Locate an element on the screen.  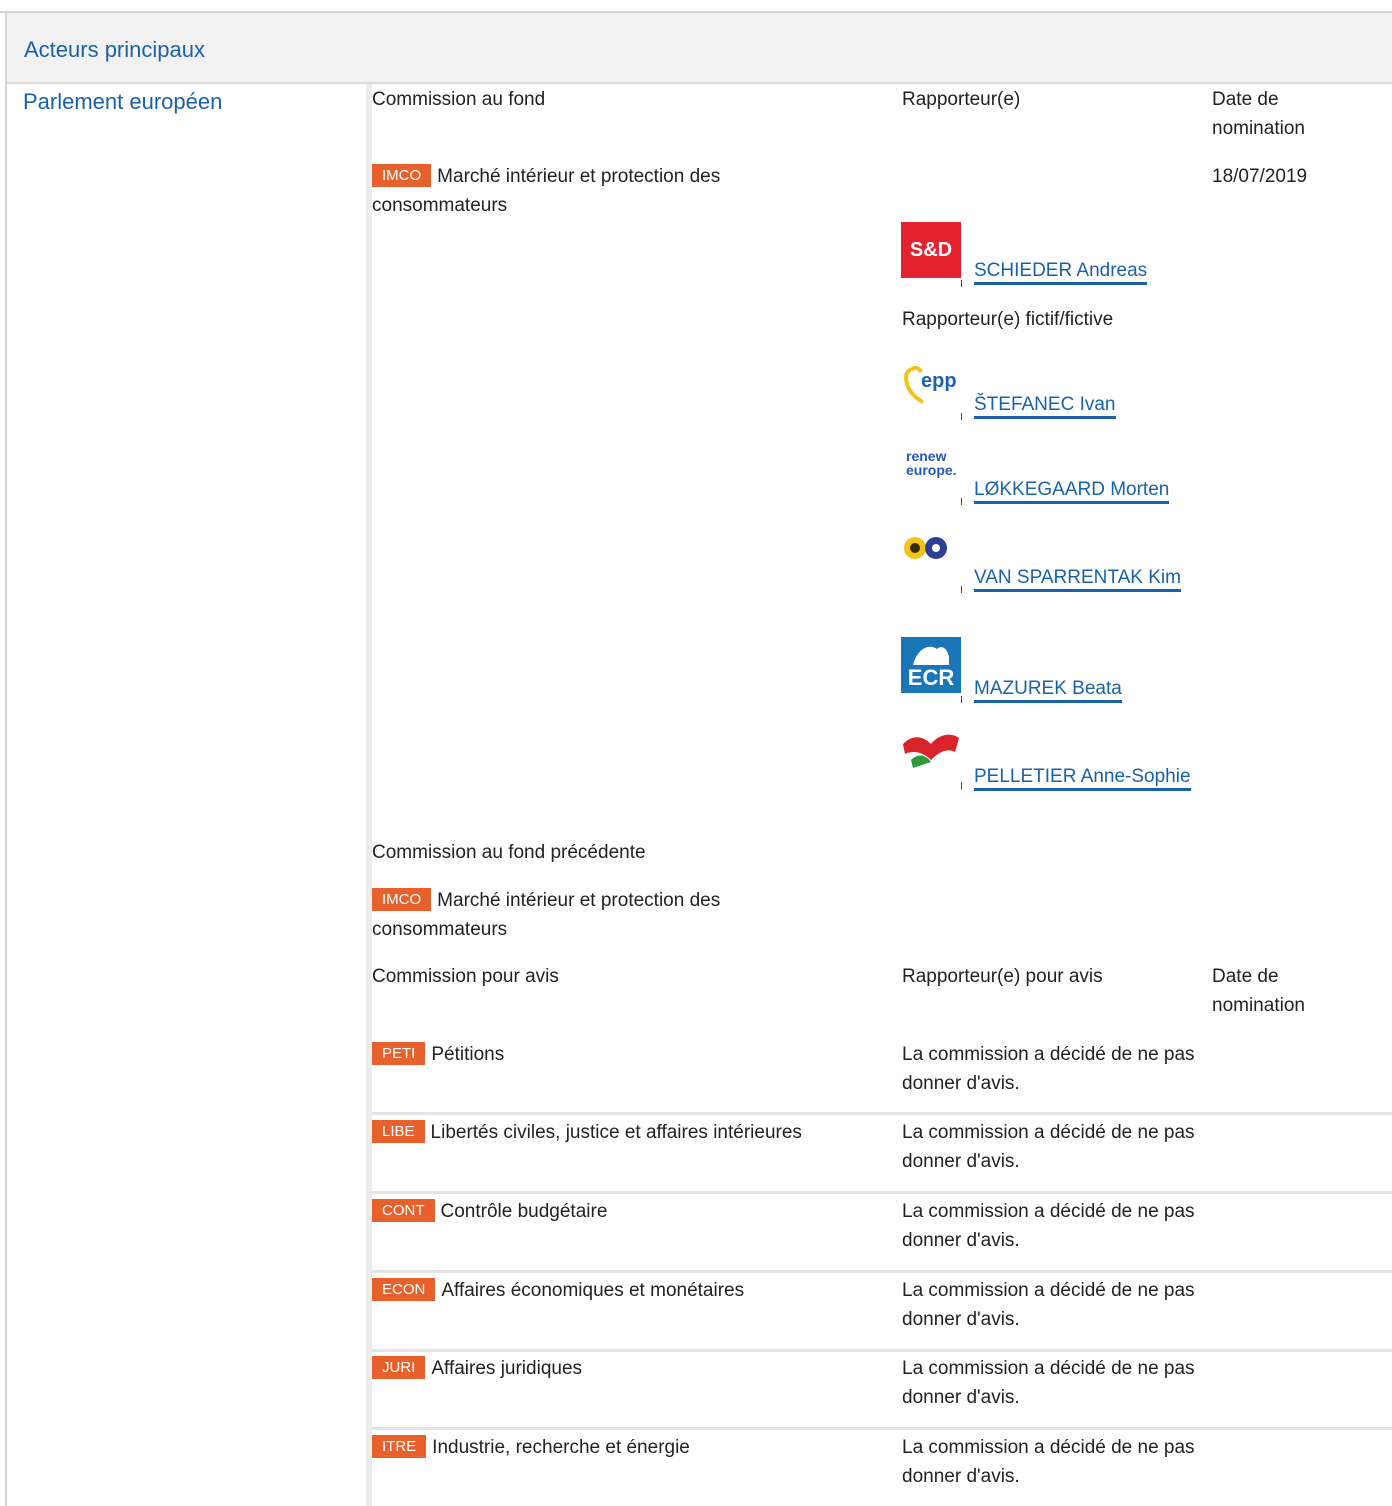
rapporteur-link: SCHIEDER Andreas is located at coordinates (1061, 272).